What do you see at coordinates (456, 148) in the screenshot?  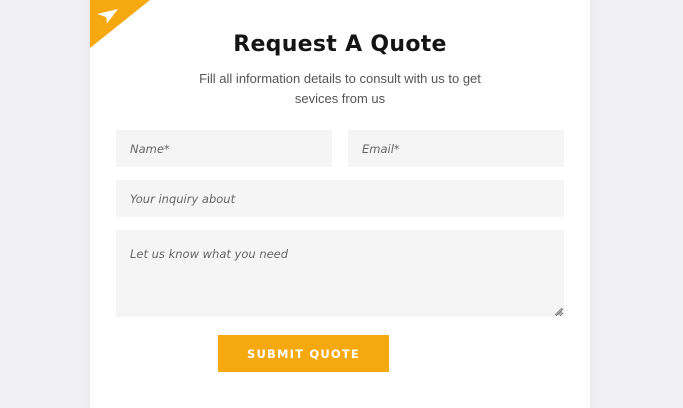 I see `email-input` at bounding box center [456, 148].